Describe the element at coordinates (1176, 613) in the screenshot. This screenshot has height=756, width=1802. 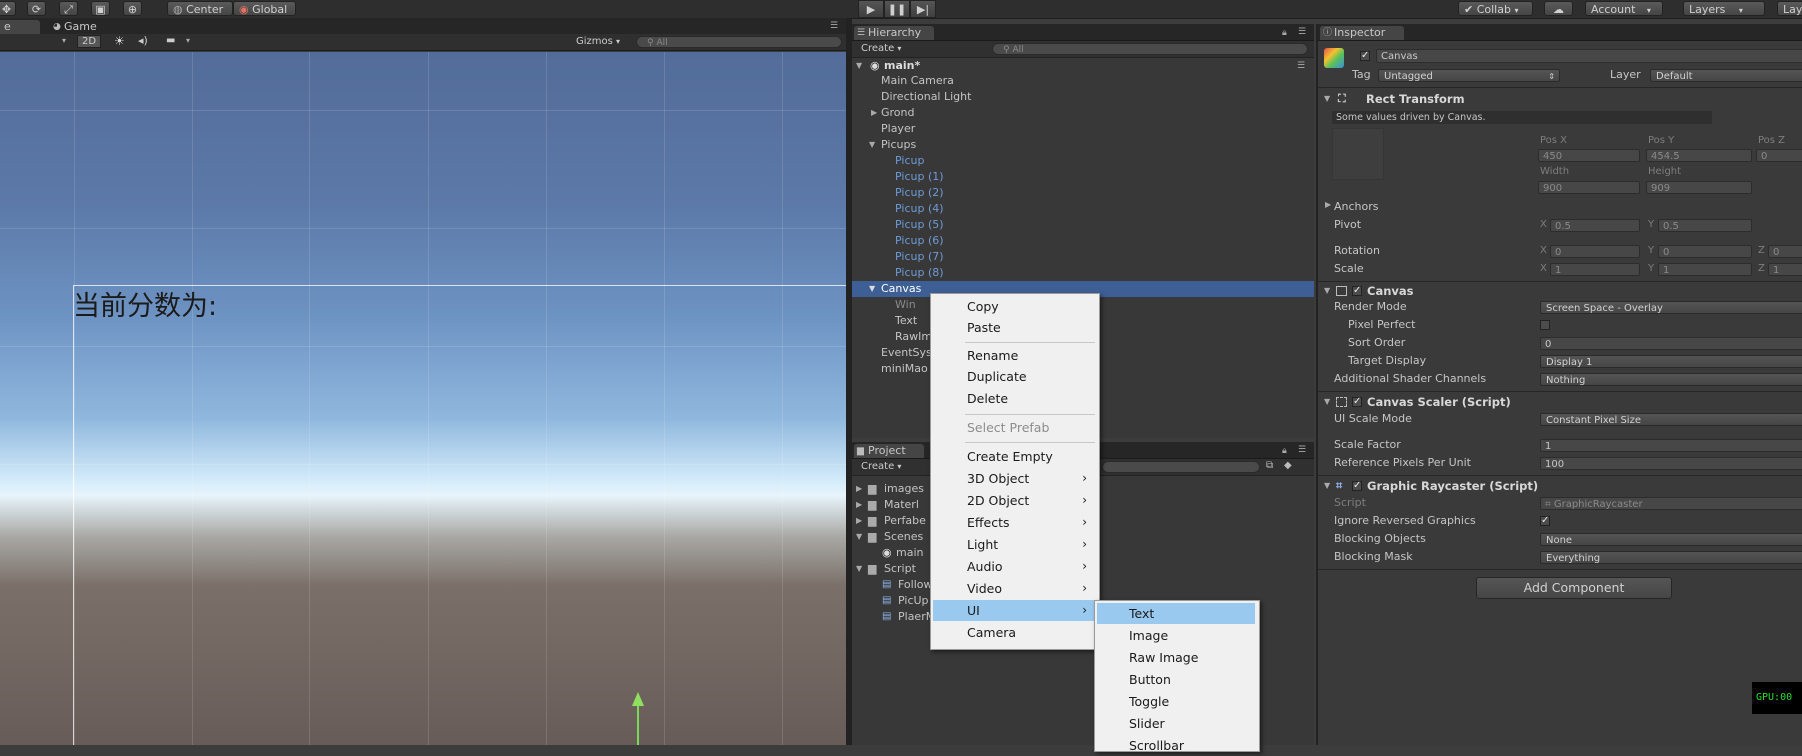
I see `submenu-item-text: Text` at that location.